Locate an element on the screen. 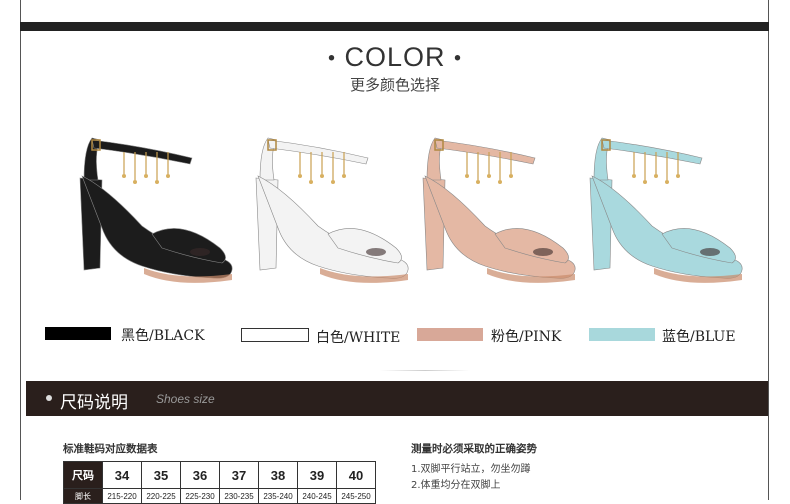 The image size is (790, 504). shoe-image-black is located at coordinates (152, 210).